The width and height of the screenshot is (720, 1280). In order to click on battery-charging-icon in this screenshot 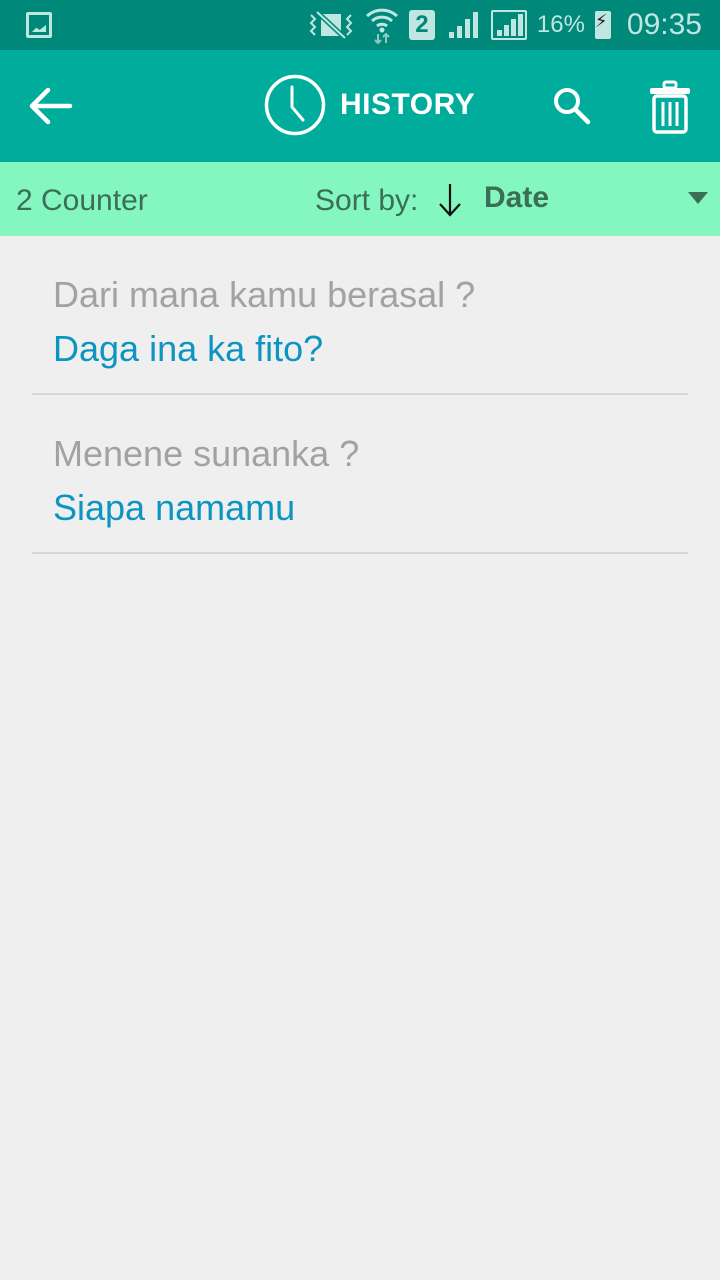, I will do `click(602, 25)`.